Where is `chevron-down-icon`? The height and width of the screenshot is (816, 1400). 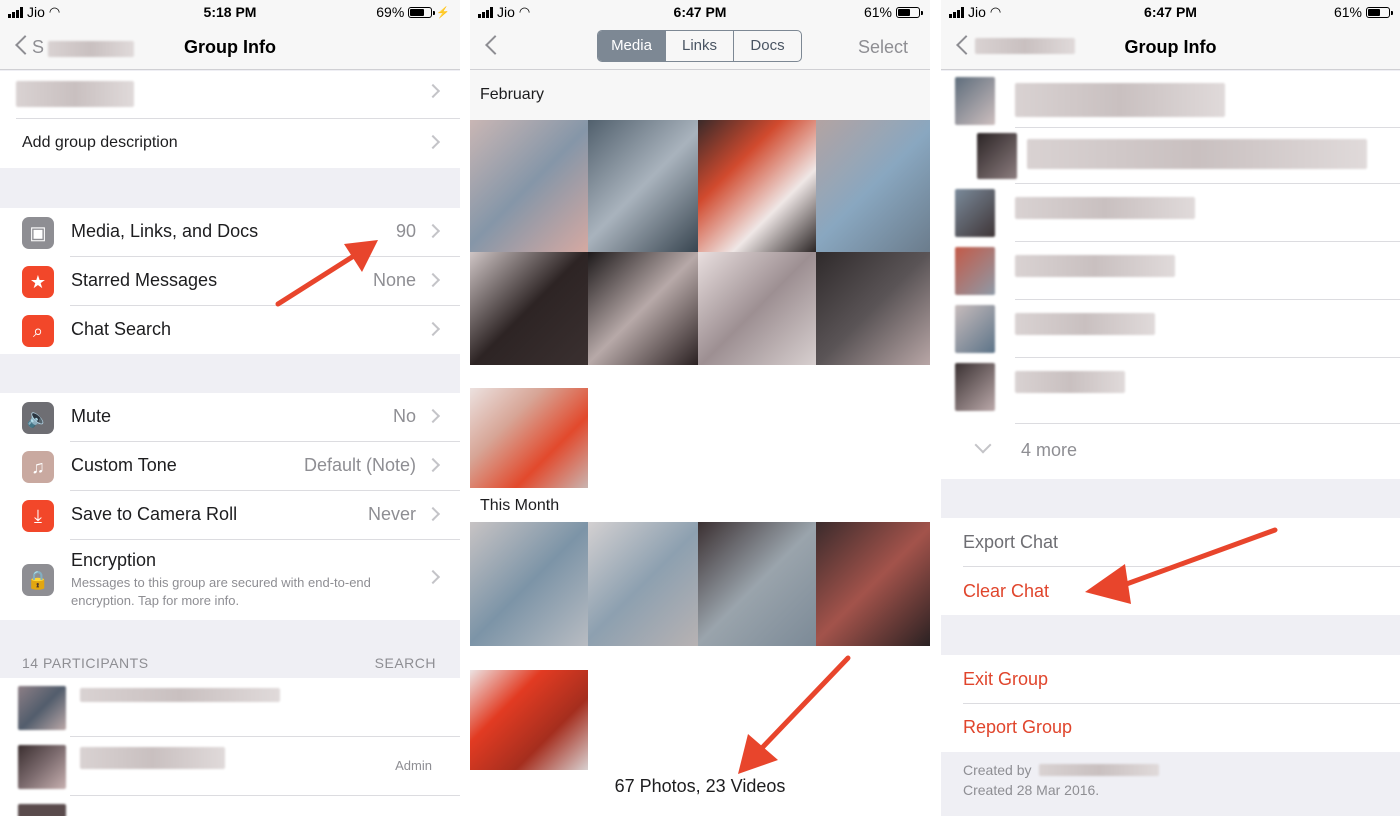 chevron-down-icon is located at coordinates (983, 445).